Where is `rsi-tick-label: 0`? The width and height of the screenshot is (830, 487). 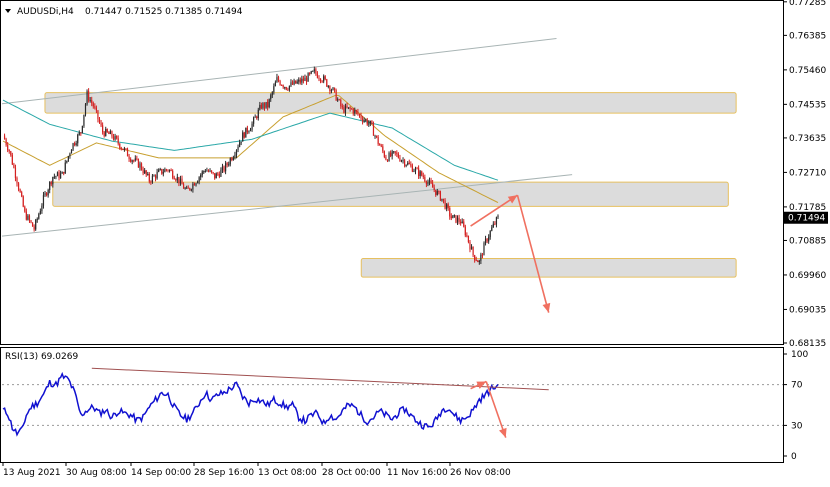 rsi-tick-label: 0 is located at coordinates (794, 457).